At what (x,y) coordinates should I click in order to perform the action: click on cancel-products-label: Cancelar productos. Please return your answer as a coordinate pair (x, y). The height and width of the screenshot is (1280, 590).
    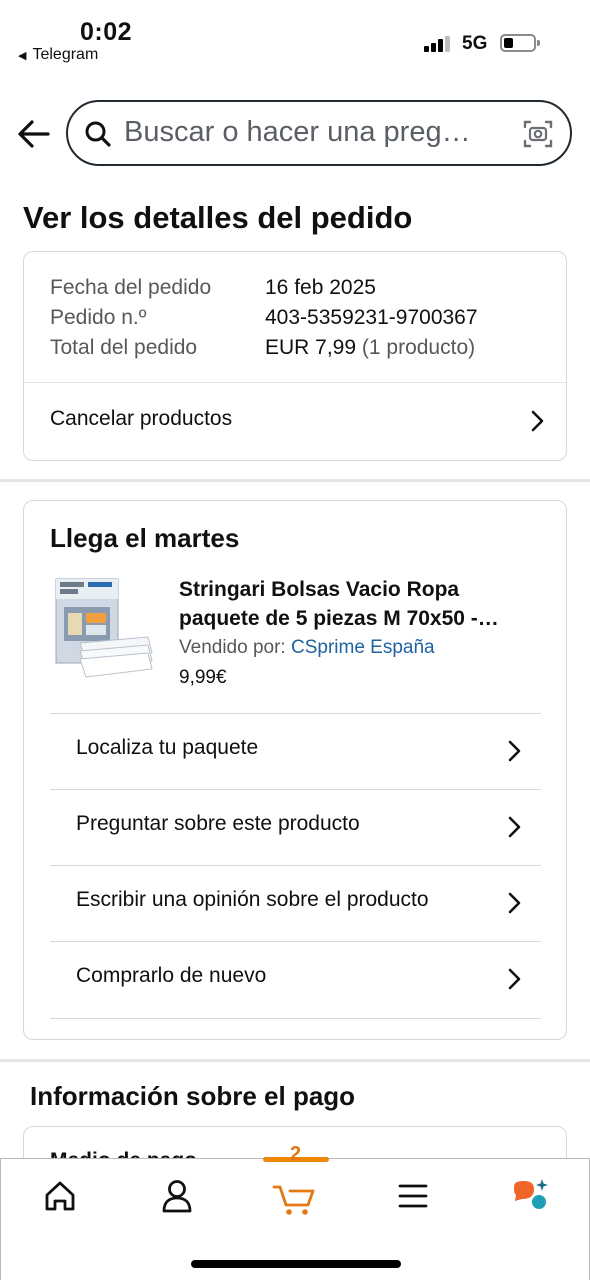
    Looking at the image, I should click on (141, 418).